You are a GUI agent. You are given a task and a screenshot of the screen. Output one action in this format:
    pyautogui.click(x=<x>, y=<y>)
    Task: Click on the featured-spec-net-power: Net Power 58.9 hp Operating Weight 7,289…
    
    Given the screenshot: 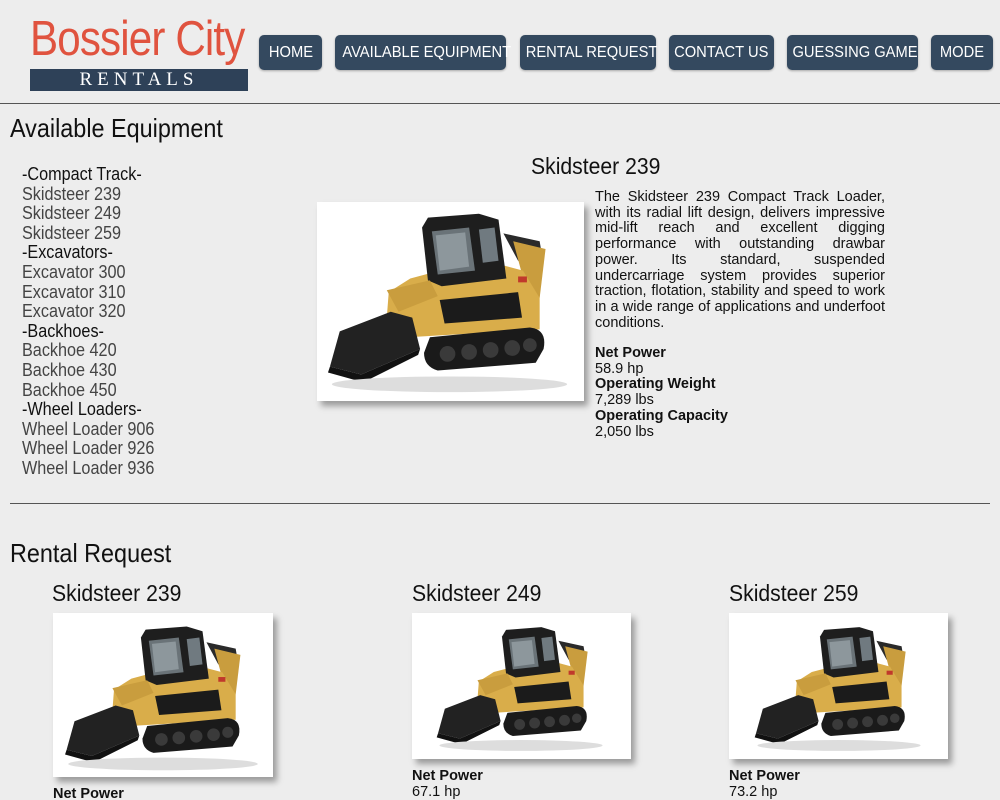 What is the action you would take?
    pyautogui.click(x=661, y=392)
    